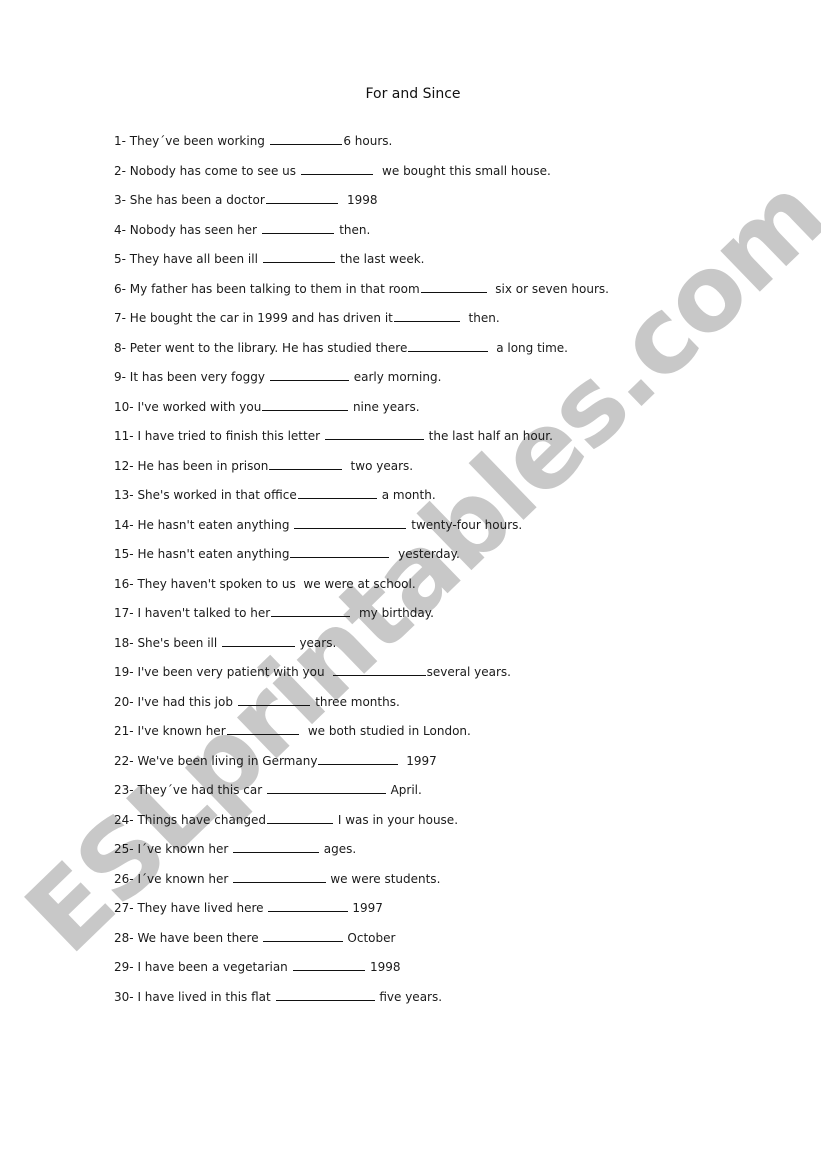 The image size is (821, 1169). What do you see at coordinates (124, 672) in the screenshot?
I see `exercise-number: 19-` at bounding box center [124, 672].